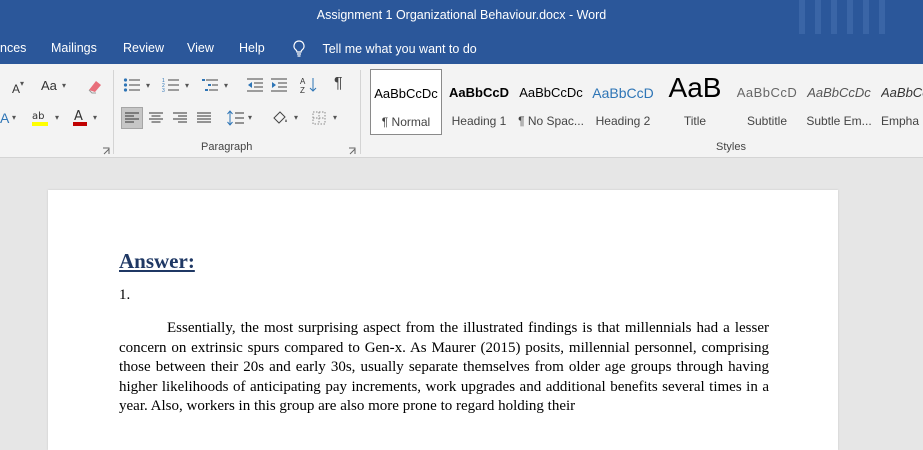 The image size is (923, 450). What do you see at coordinates (302, 90) in the screenshot?
I see `svg-text: Z` at bounding box center [302, 90].